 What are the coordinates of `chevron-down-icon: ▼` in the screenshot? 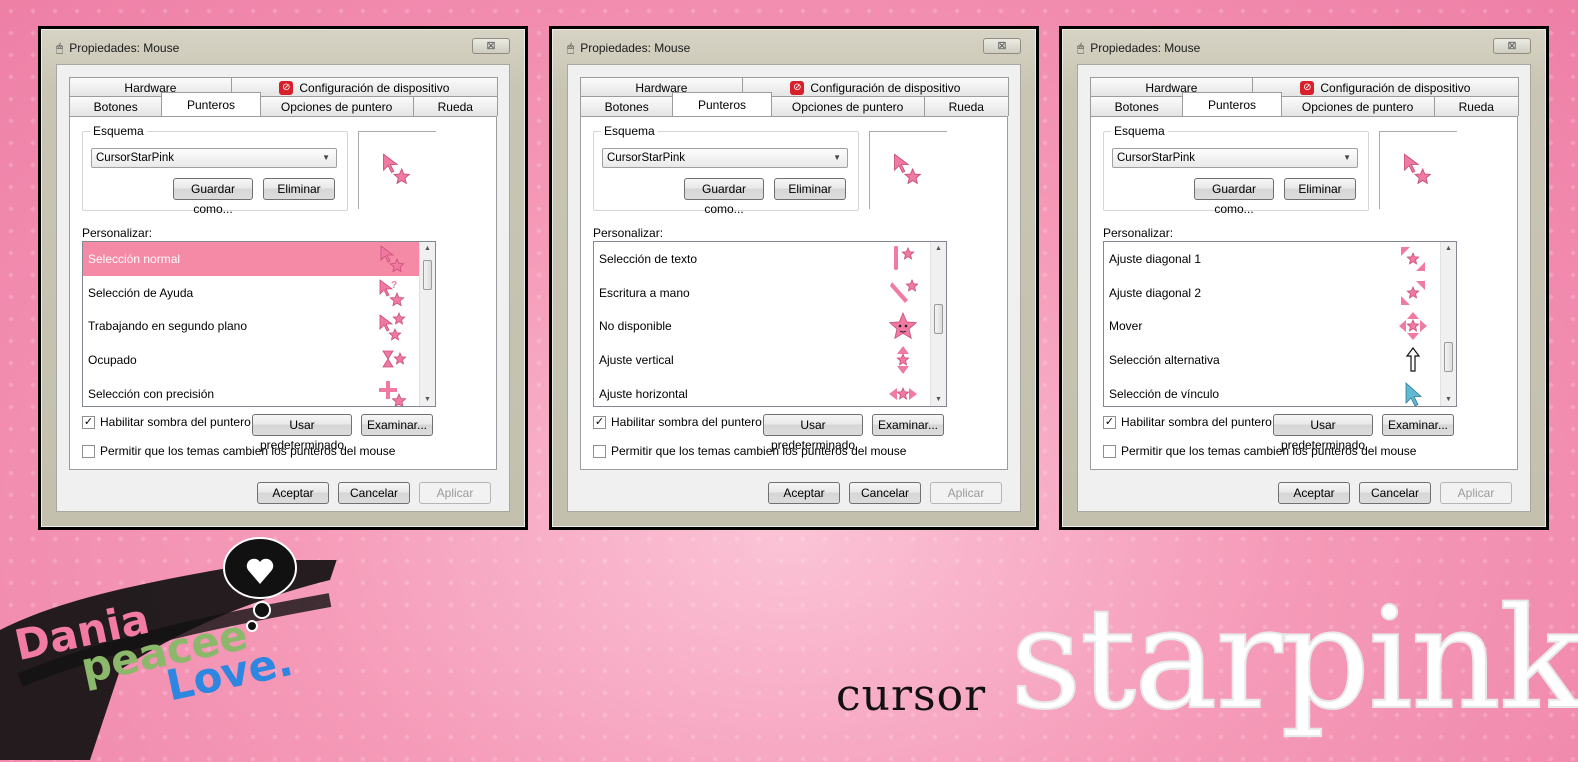 It's located at (1347, 157).